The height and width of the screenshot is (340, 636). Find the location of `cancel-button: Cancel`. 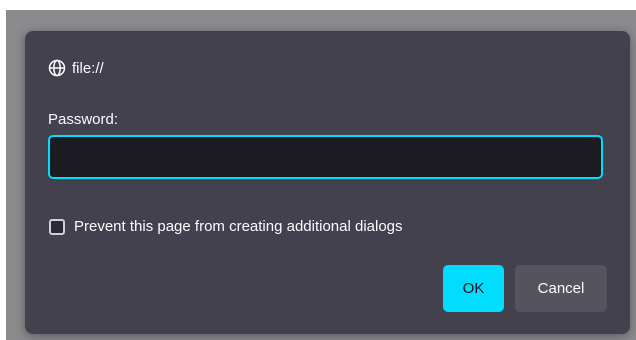

cancel-button: Cancel is located at coordinates (561, 288).